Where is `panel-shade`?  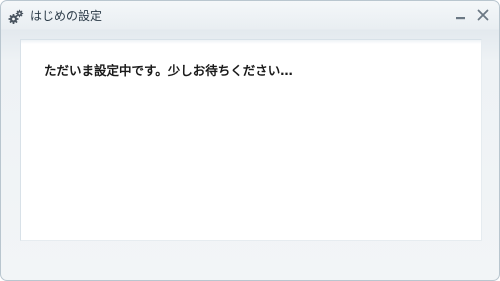 panel-shade is located at coordinates (251, 42).